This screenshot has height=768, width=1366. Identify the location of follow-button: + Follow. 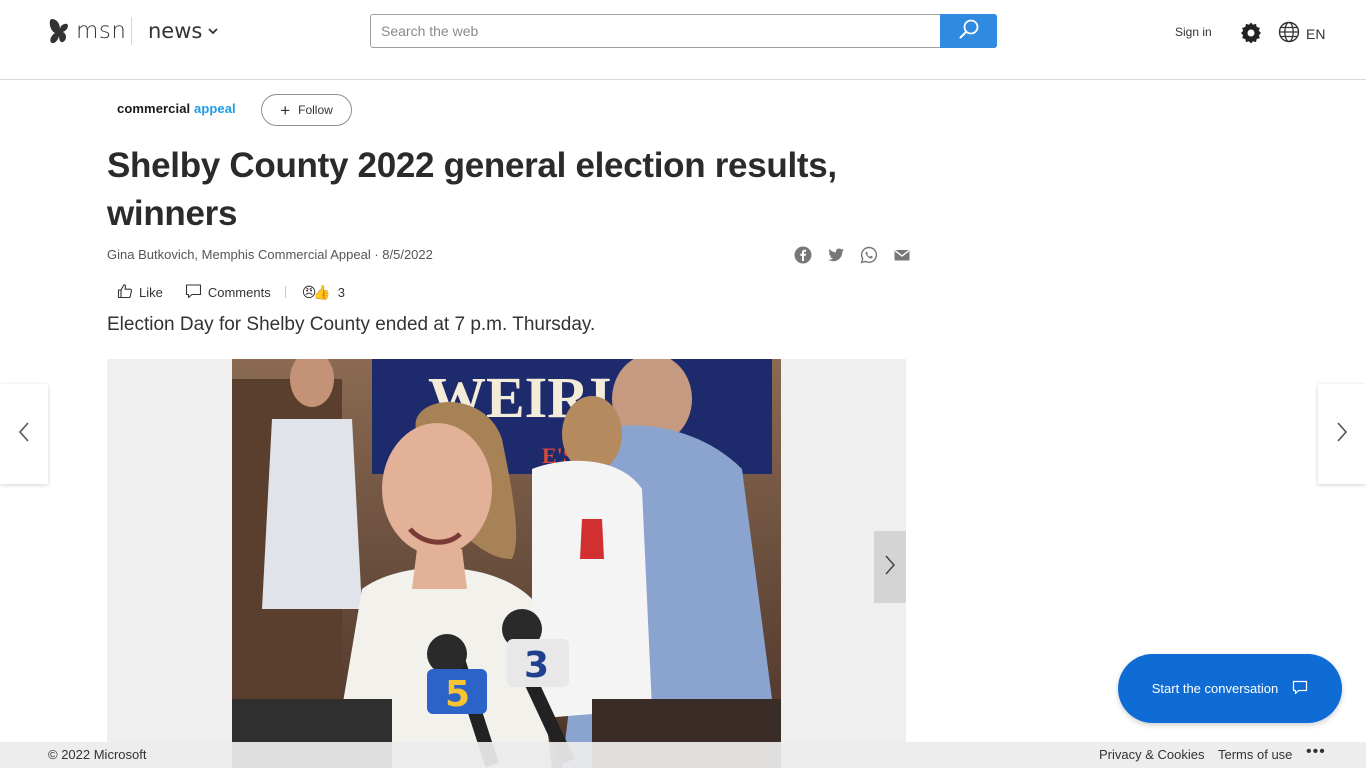
(306, 110).